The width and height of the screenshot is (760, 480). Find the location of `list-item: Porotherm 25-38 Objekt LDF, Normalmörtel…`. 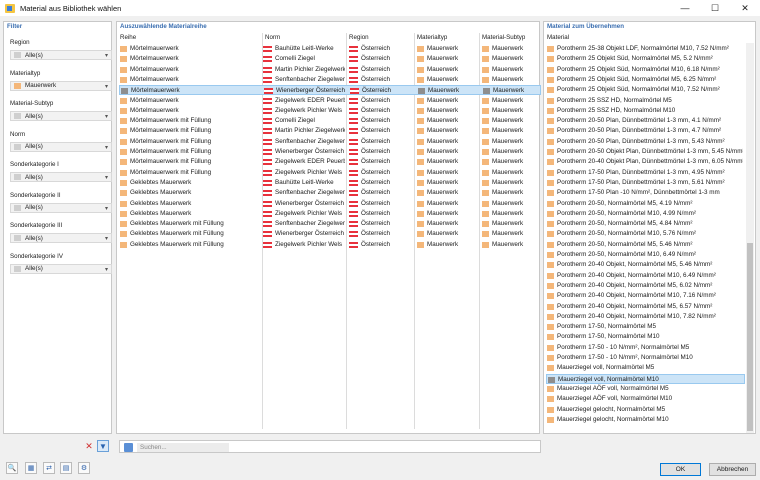

list-item: Porotherm 25-38 Objekt LDF, Normalmörtel… is located at coordinates (645, 49).